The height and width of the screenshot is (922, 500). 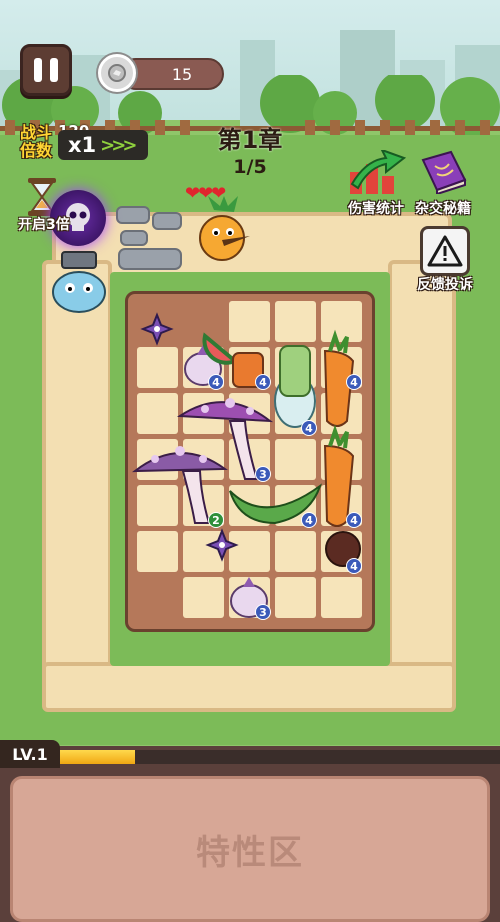 I want to click on coin-count: 15, so click(x=182, y=74).